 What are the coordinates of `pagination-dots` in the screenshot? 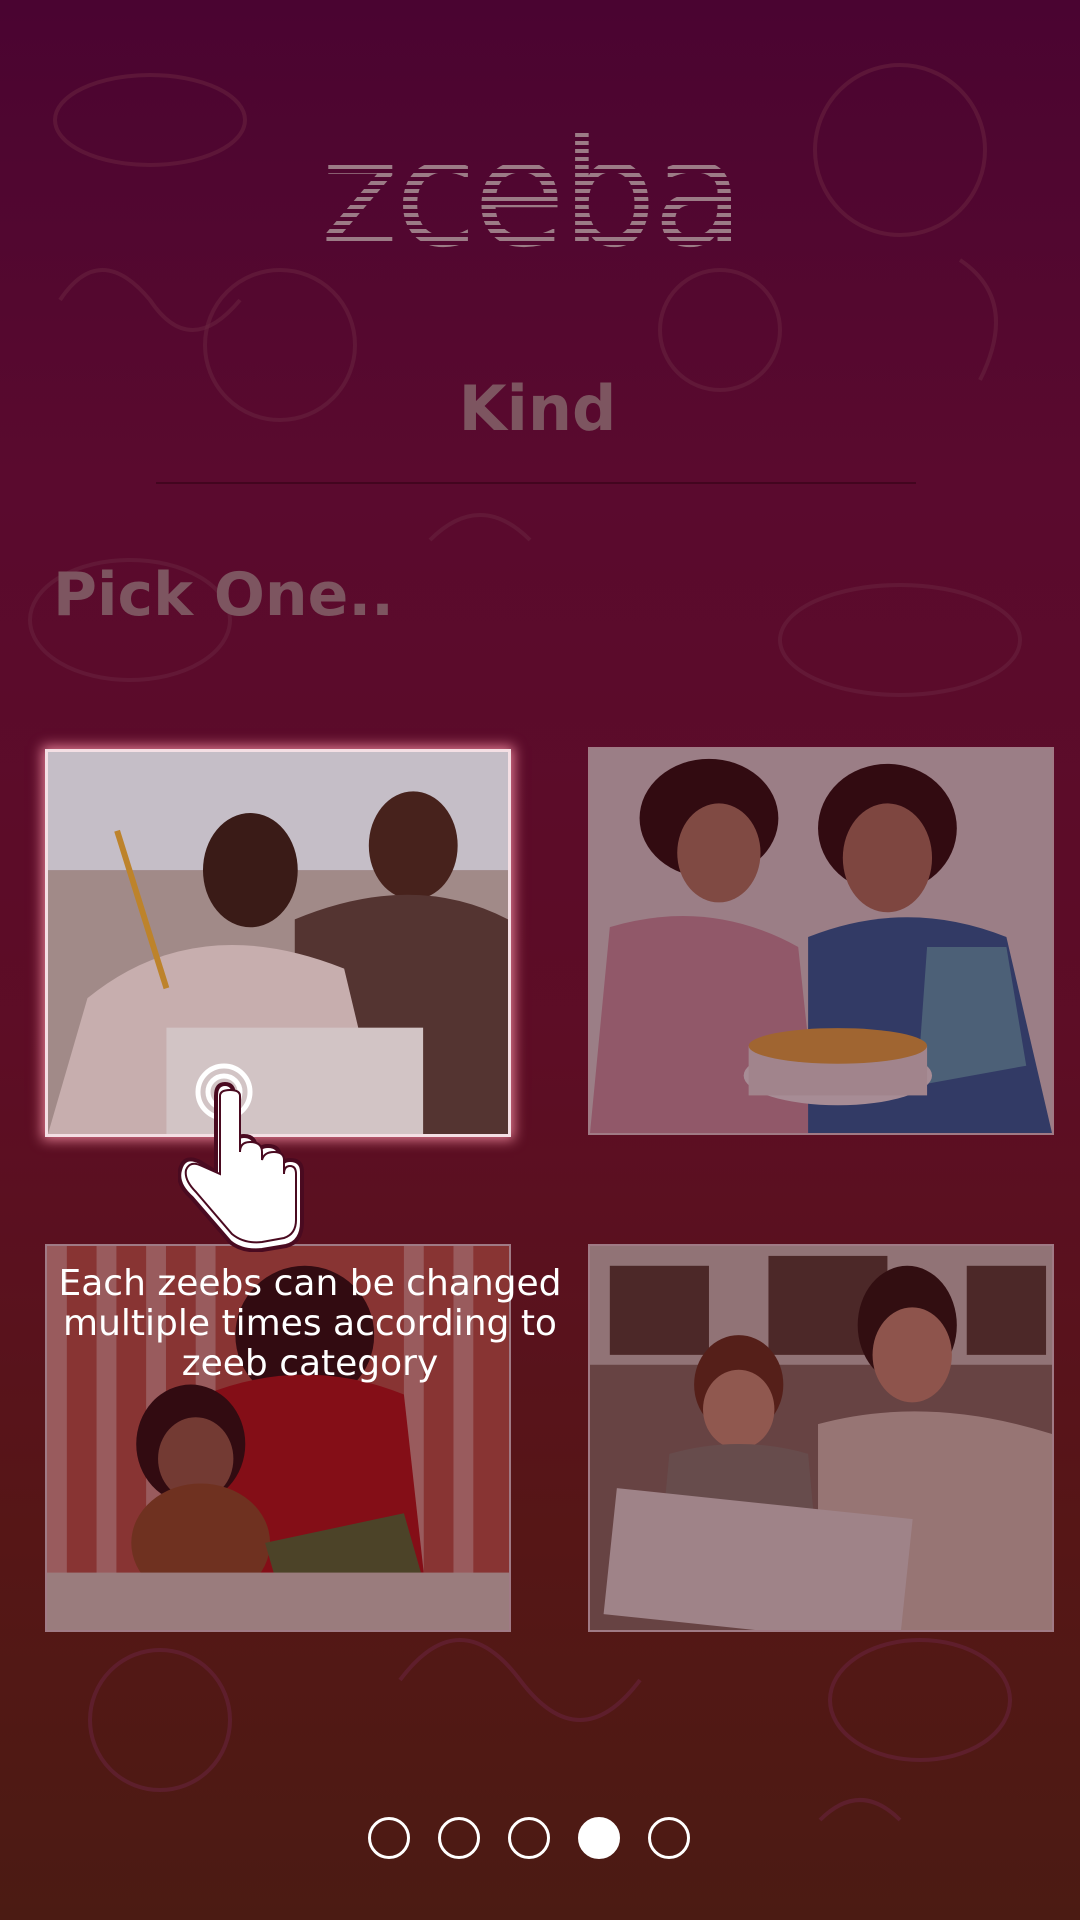 It's located at (529, 1841).